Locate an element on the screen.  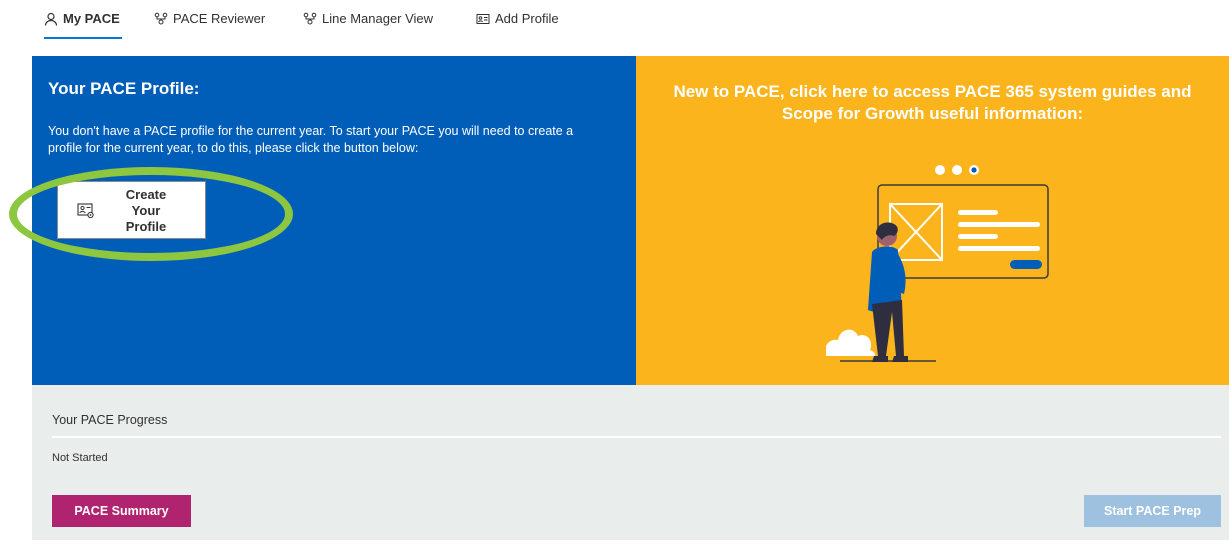
tab-label: PACE Reviewer is located at coordinates (219, 18).